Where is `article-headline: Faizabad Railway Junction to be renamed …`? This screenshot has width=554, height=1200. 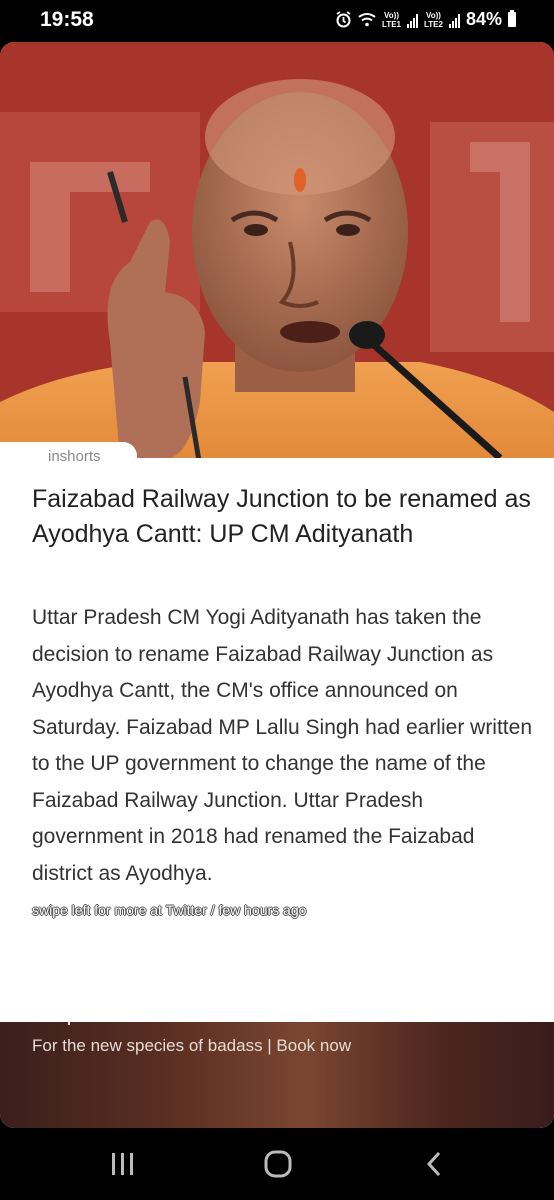 article-headline: Faizabad Railway Junction to be renamed … is located at coordinates (282, 517).